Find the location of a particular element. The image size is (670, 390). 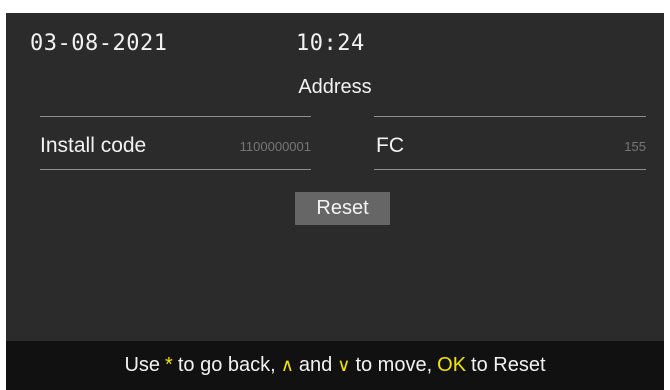

fc-label: FC is located at coordinates (390, 145).